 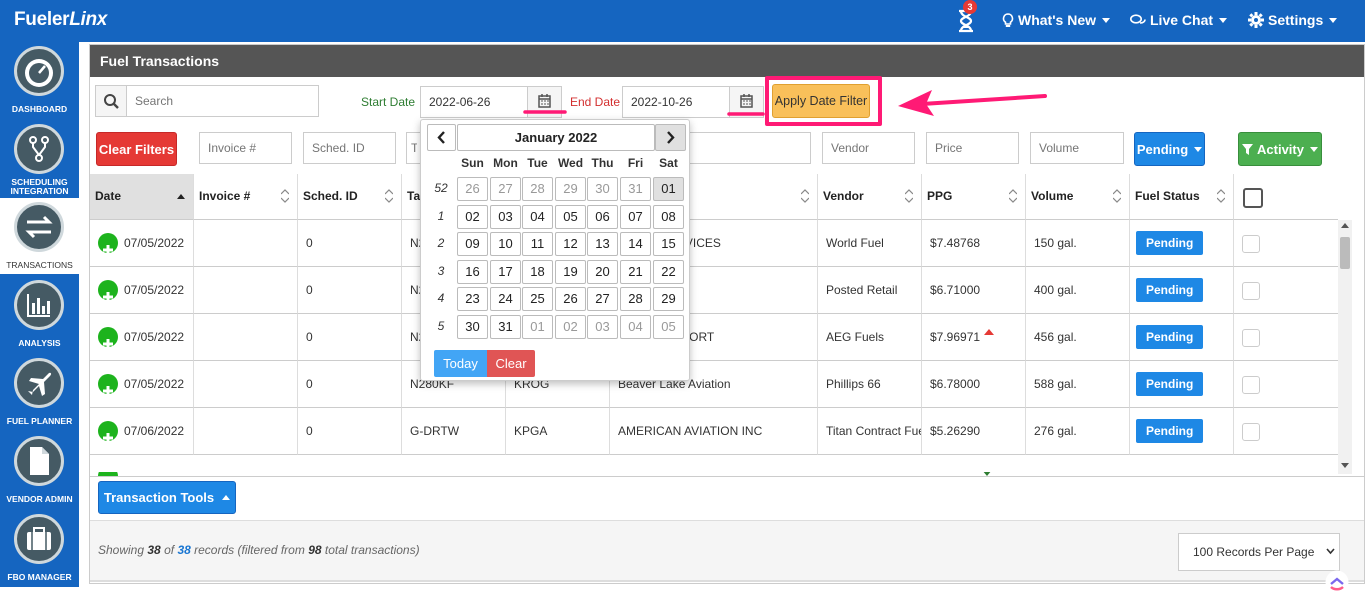 I want to click on whats-new-menu: What's New, so click(x=1056, y=20).